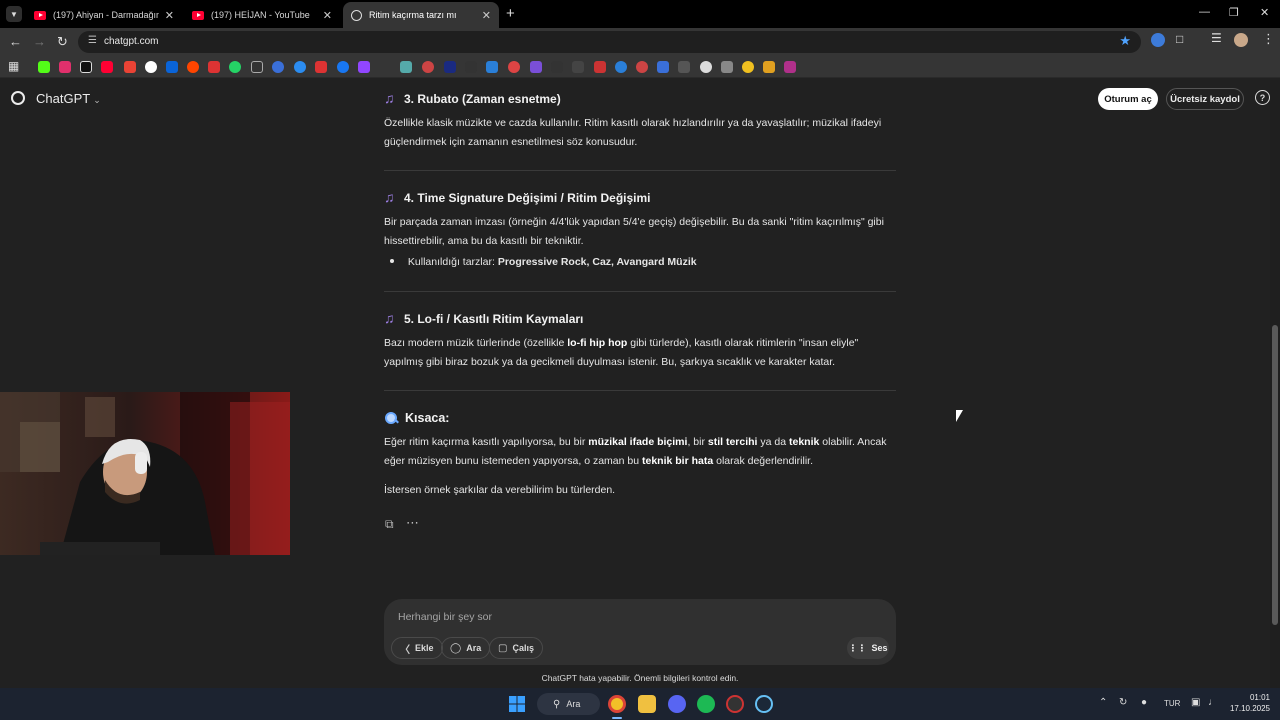  What do you see at coordinates (235, 67) in the screenshot?
I see `bookmark-whatsapp-icon` at bounding box center [235, 67].